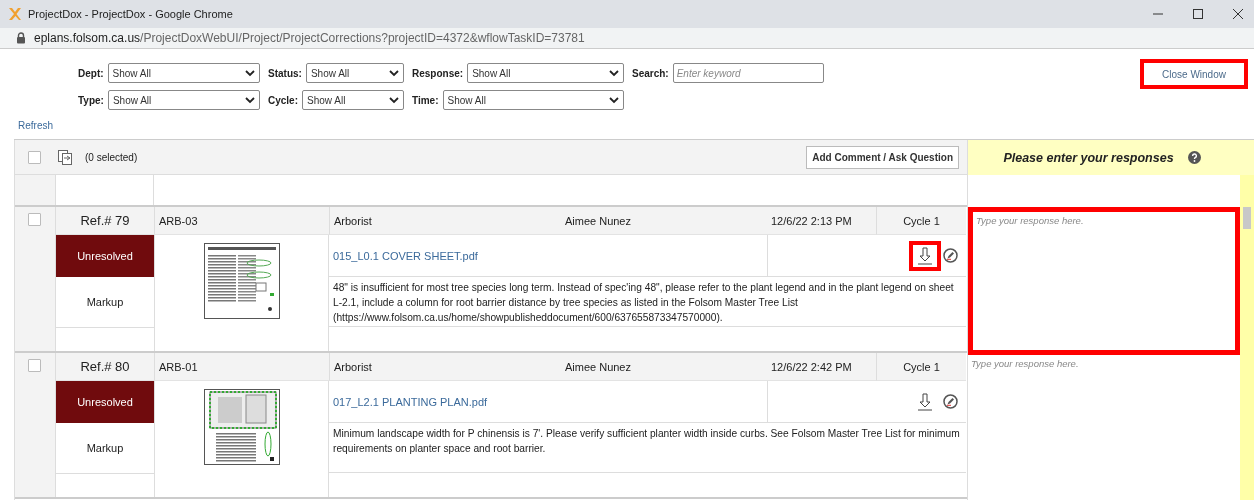 This screenshot has height=500, width=1254. Describe the element at coordinates (1198, 14) in the screenshot. I see `maximize-icon` at that location.